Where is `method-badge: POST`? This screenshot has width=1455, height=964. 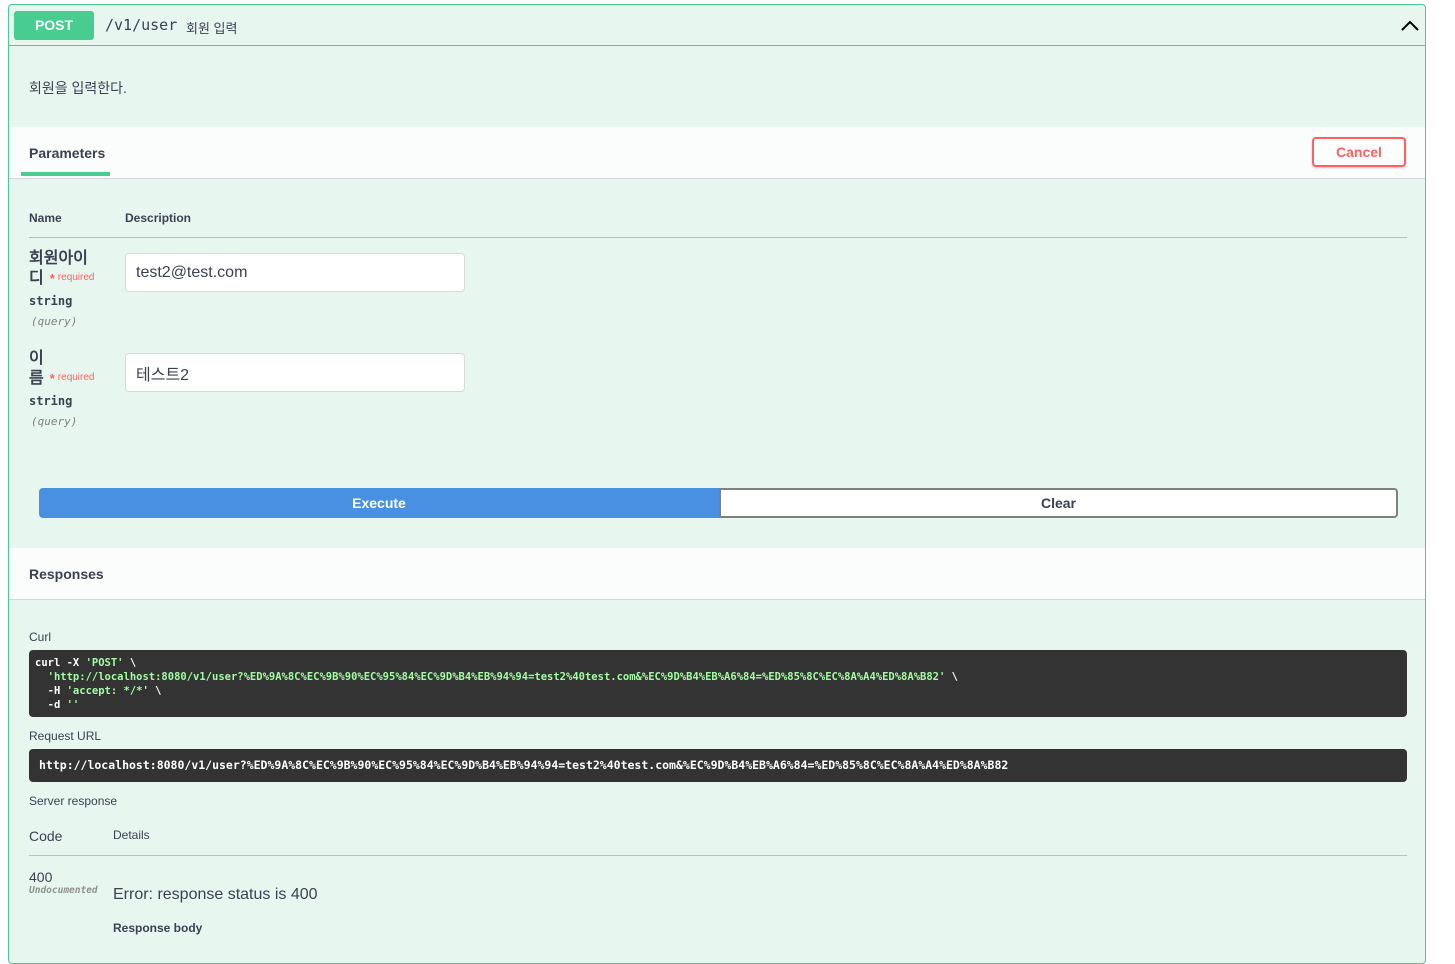 method-badge: POST is located at coordinates (54, 25).